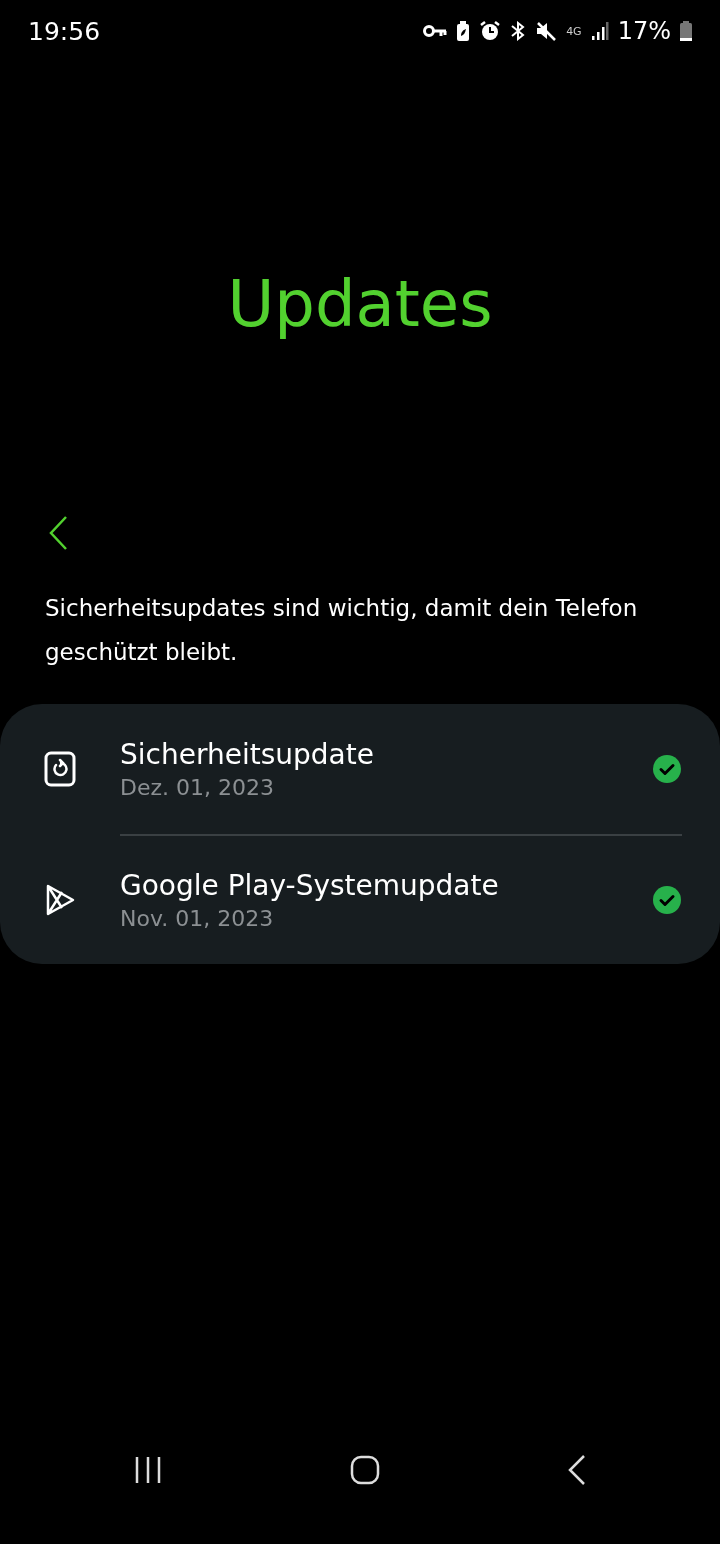 This screenshot has height=1544, width=720. What do you see at coordinates (644, 31) in the screenshot?
I see `battery-percent: 17%` at bounding box center [644, 31].